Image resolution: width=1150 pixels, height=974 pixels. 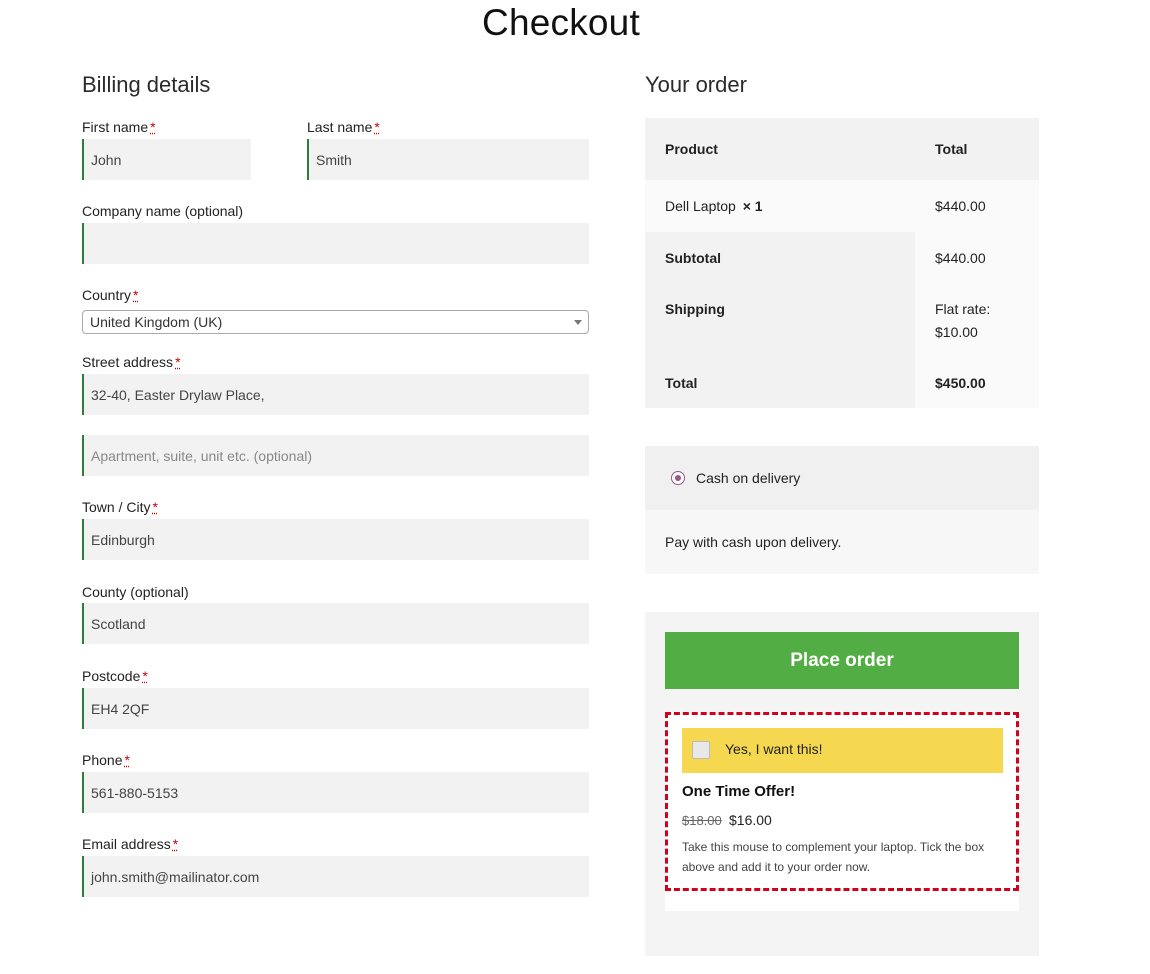 I want to click on item-total: $440.00, so click(x=960, y=206).